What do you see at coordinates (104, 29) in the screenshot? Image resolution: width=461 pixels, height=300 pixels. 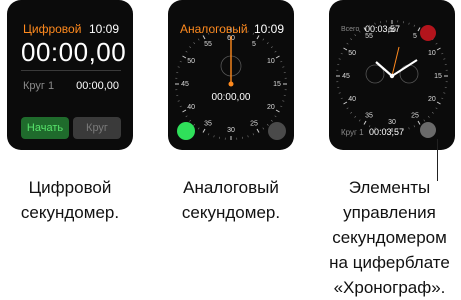 I see `digital-clock: 10:09` at bounding box center [104, 29].